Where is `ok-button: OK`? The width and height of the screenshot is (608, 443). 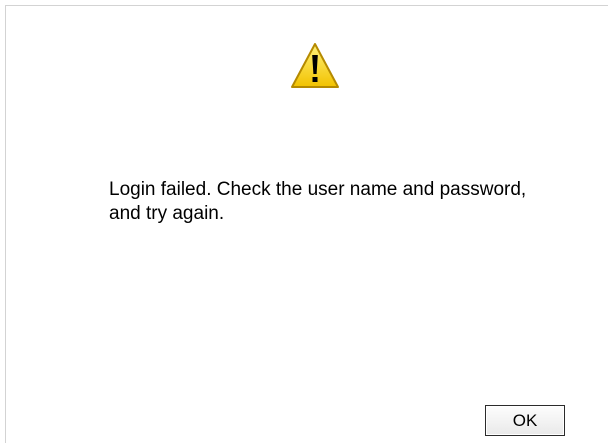 ok-button: OK is located at coordinates (525, 420).